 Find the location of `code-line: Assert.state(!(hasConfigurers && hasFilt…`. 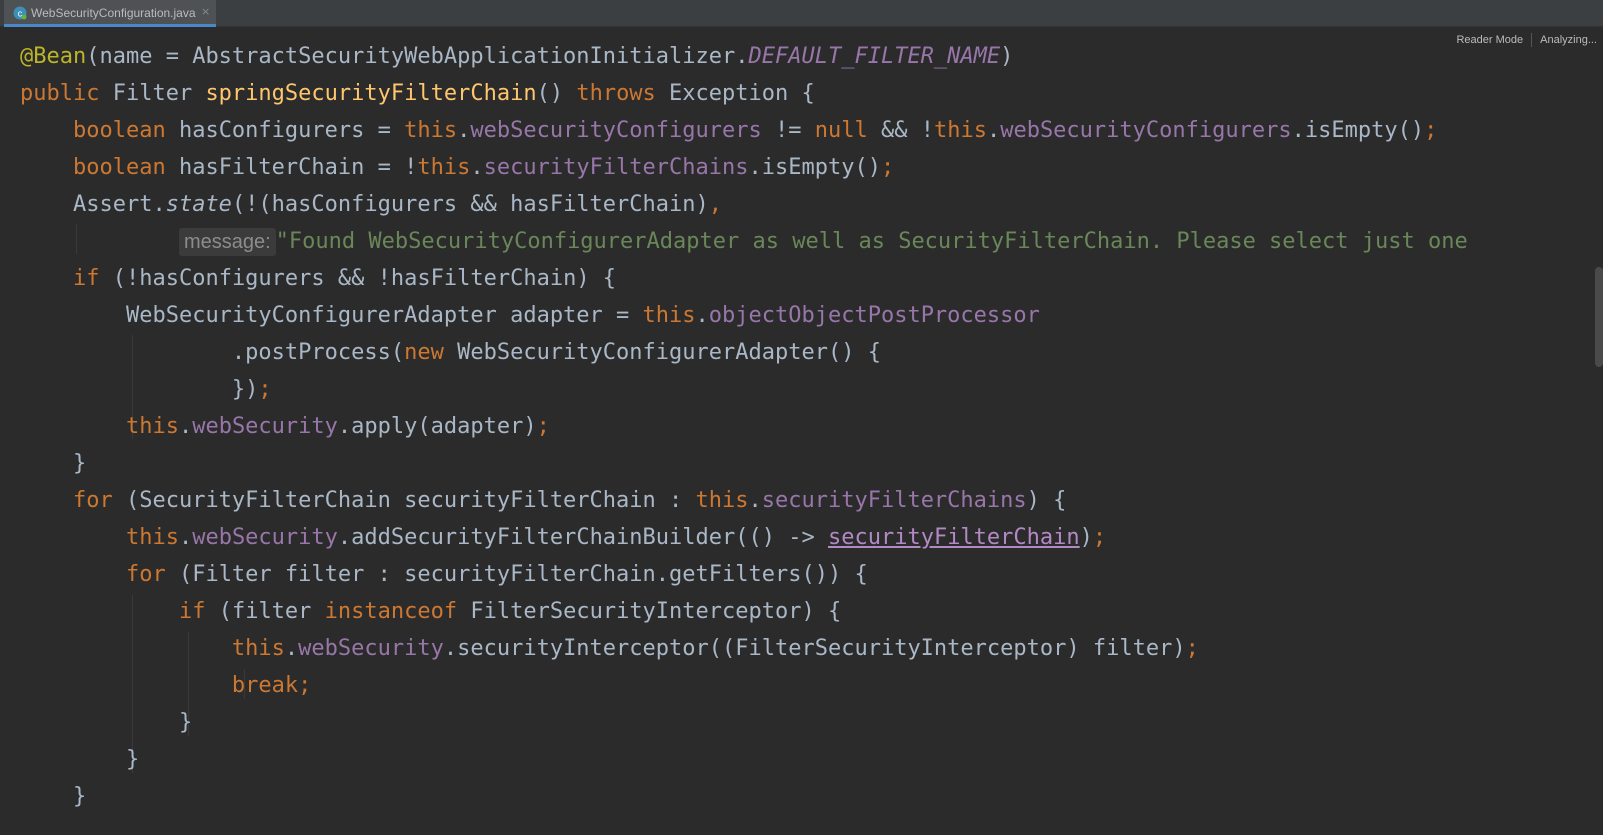

code-line: Assert.state(!(hasConfigurers && hasFilt… is located at coordinates (397, 204).